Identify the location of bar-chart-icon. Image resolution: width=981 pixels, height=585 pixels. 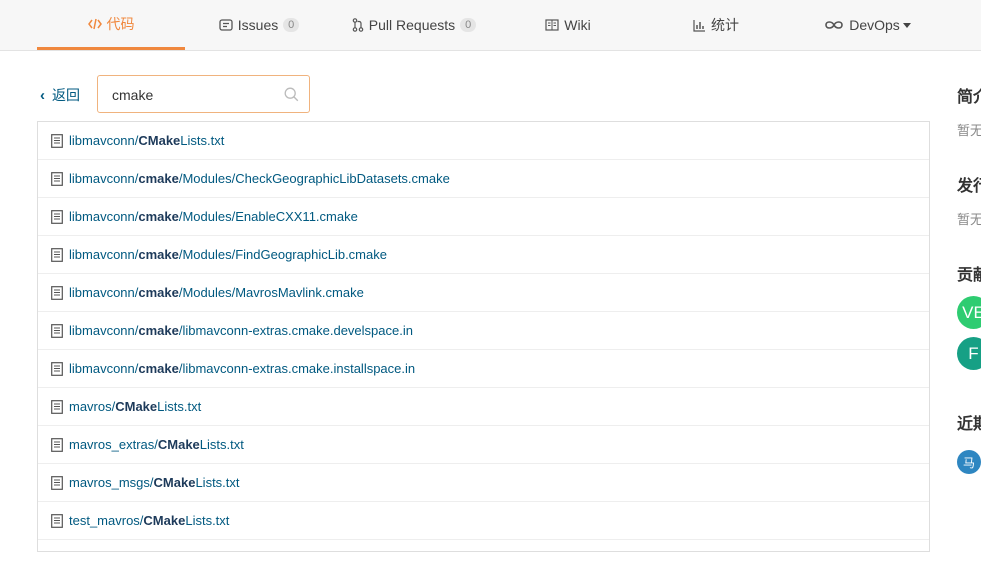
(699, 25).